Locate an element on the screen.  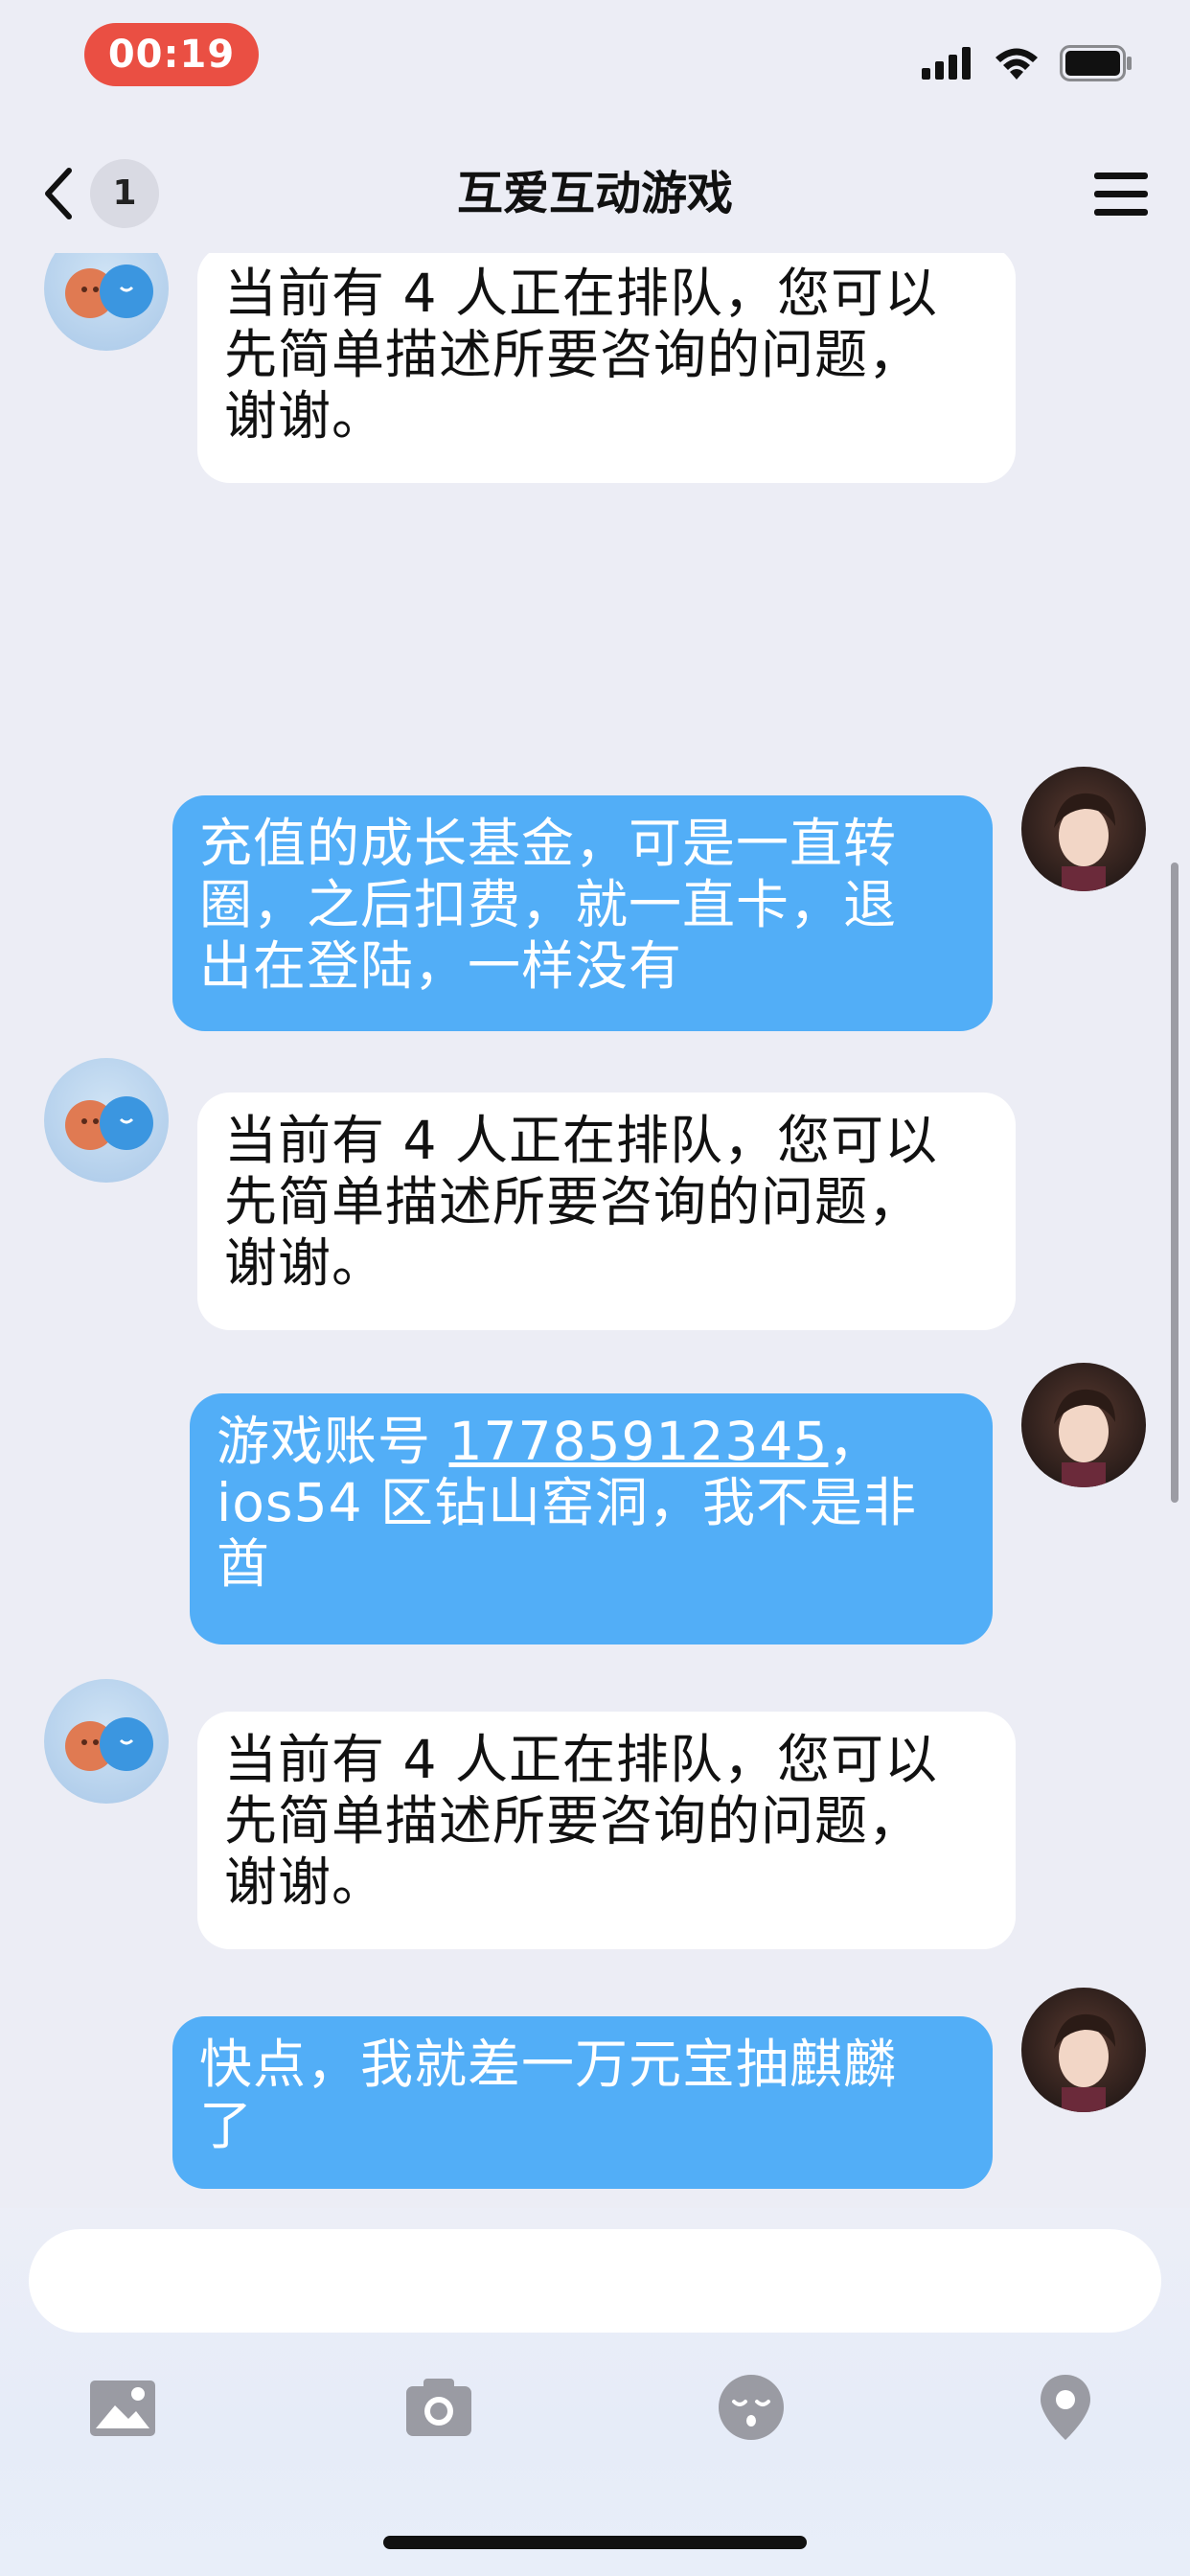
emoji-icon is located at coordinates (751, 2407).